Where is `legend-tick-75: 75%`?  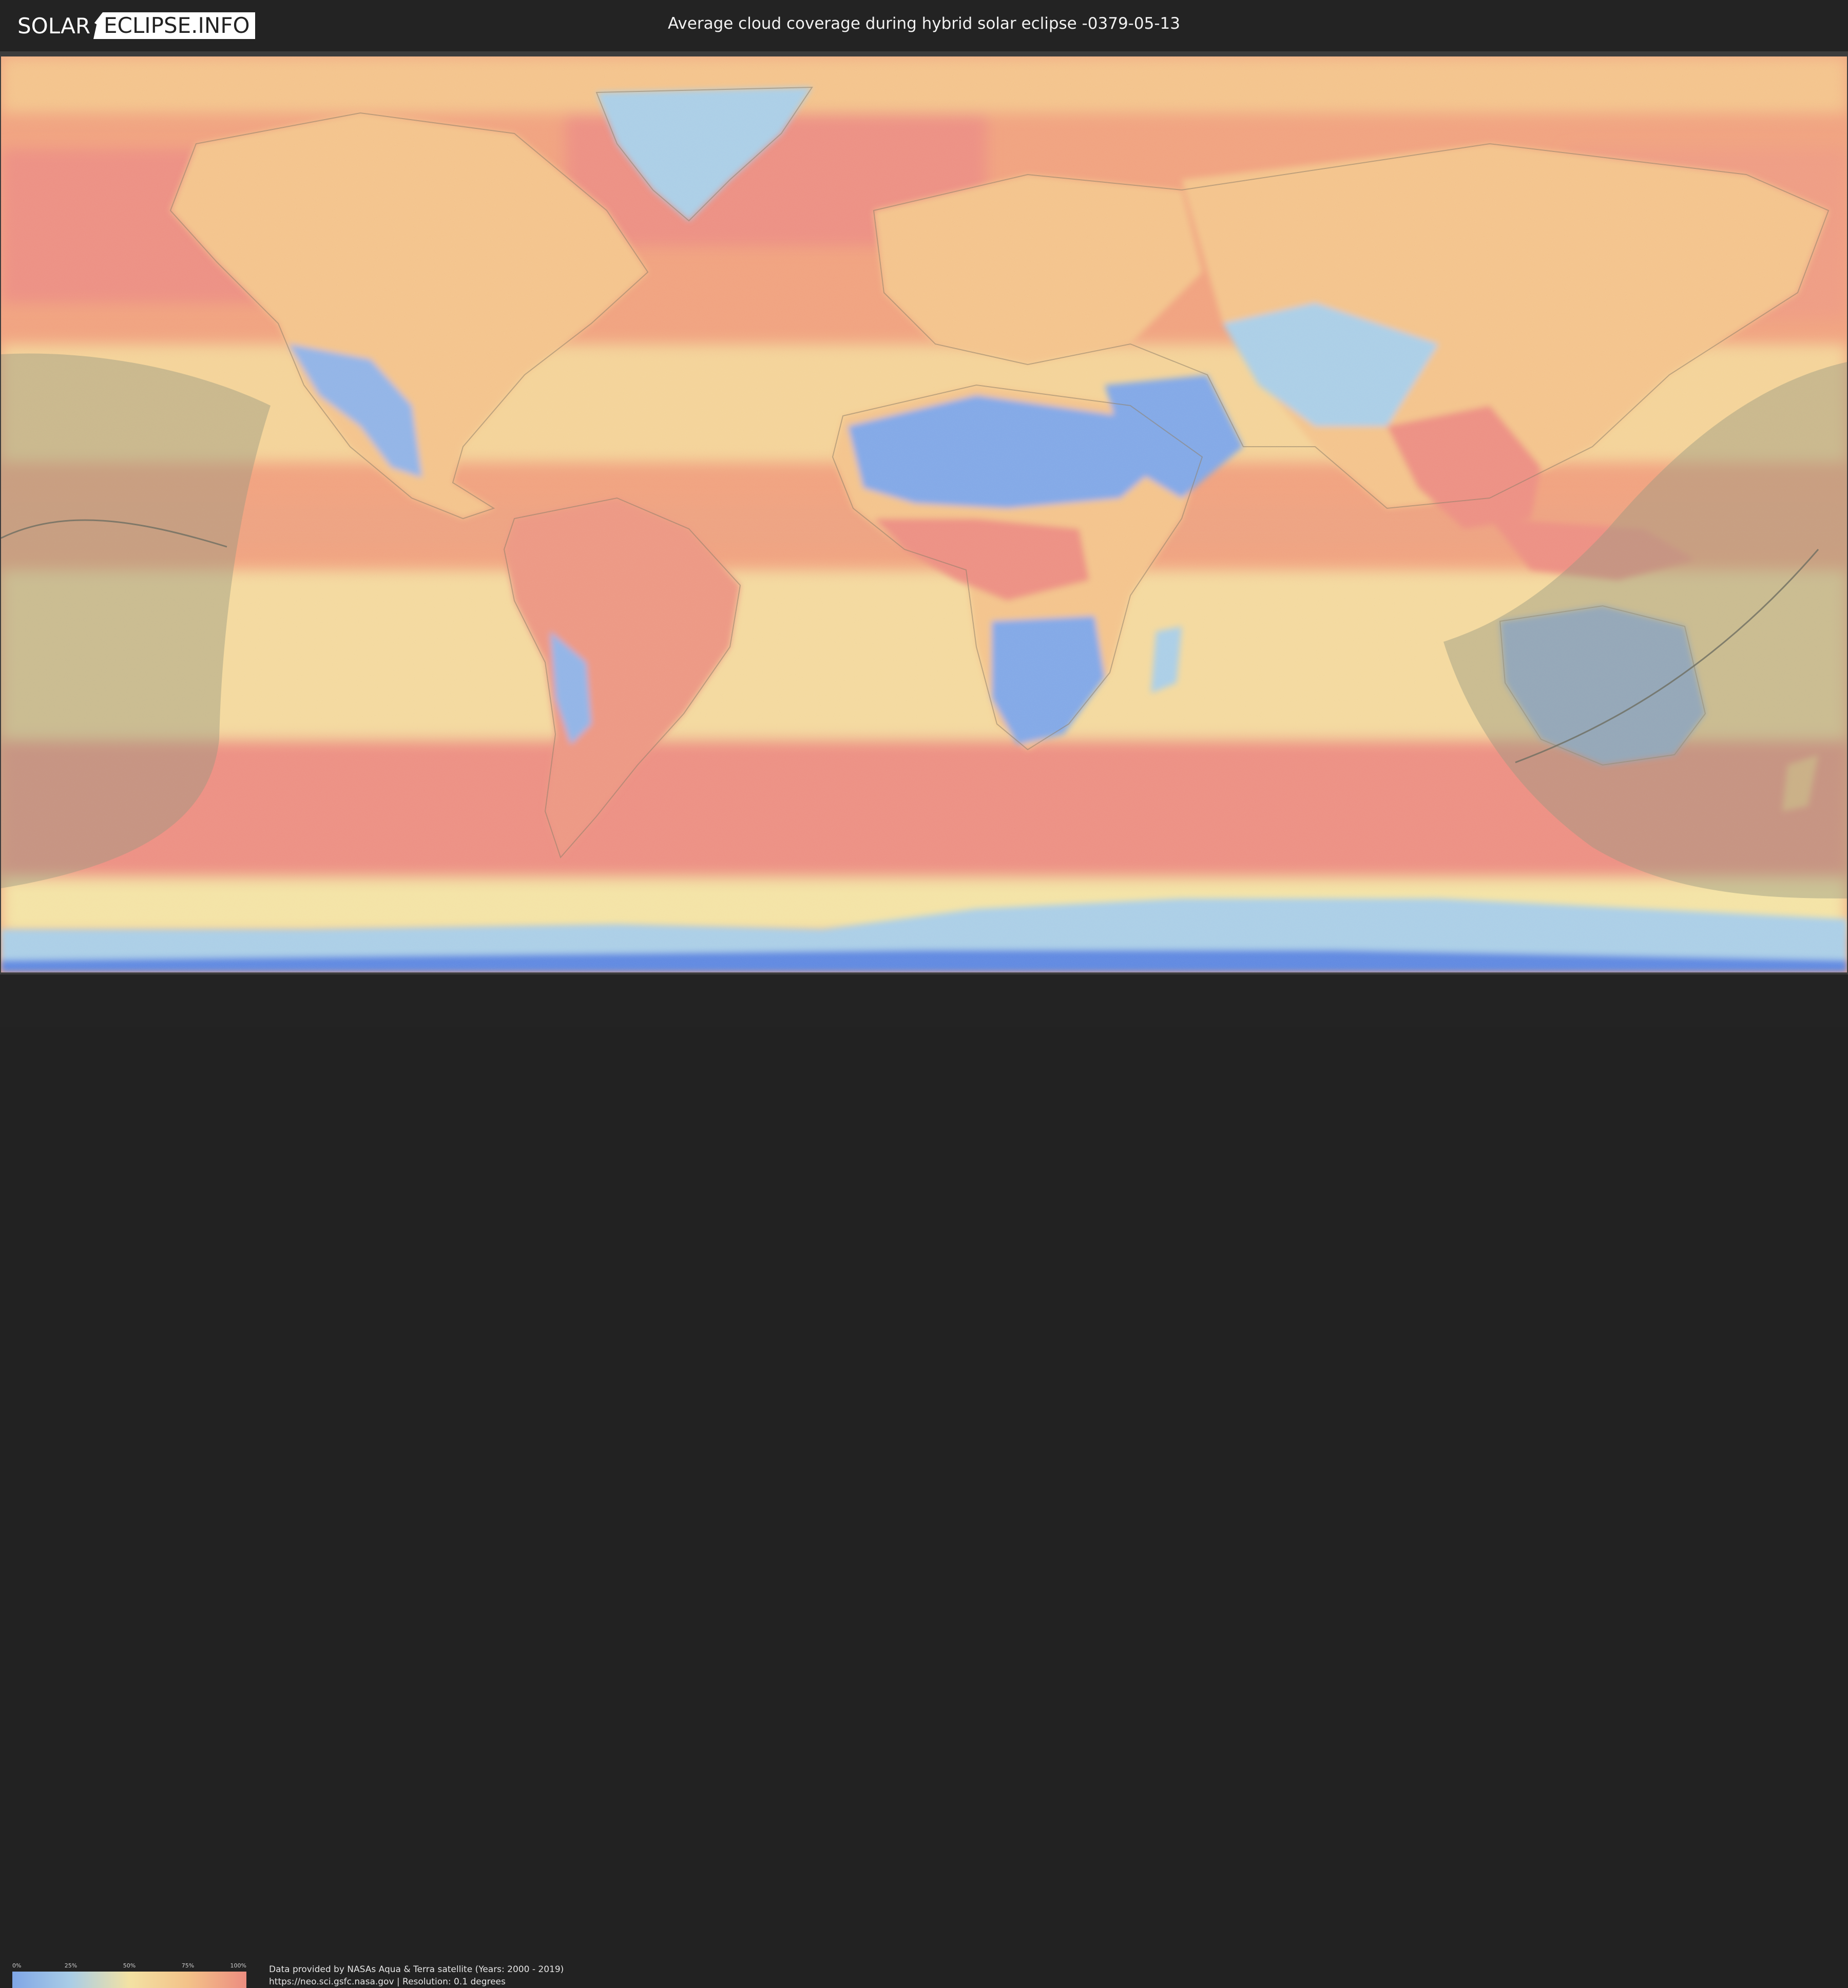
legend-tick-75: 75% is located at coordinates (188, 1966).